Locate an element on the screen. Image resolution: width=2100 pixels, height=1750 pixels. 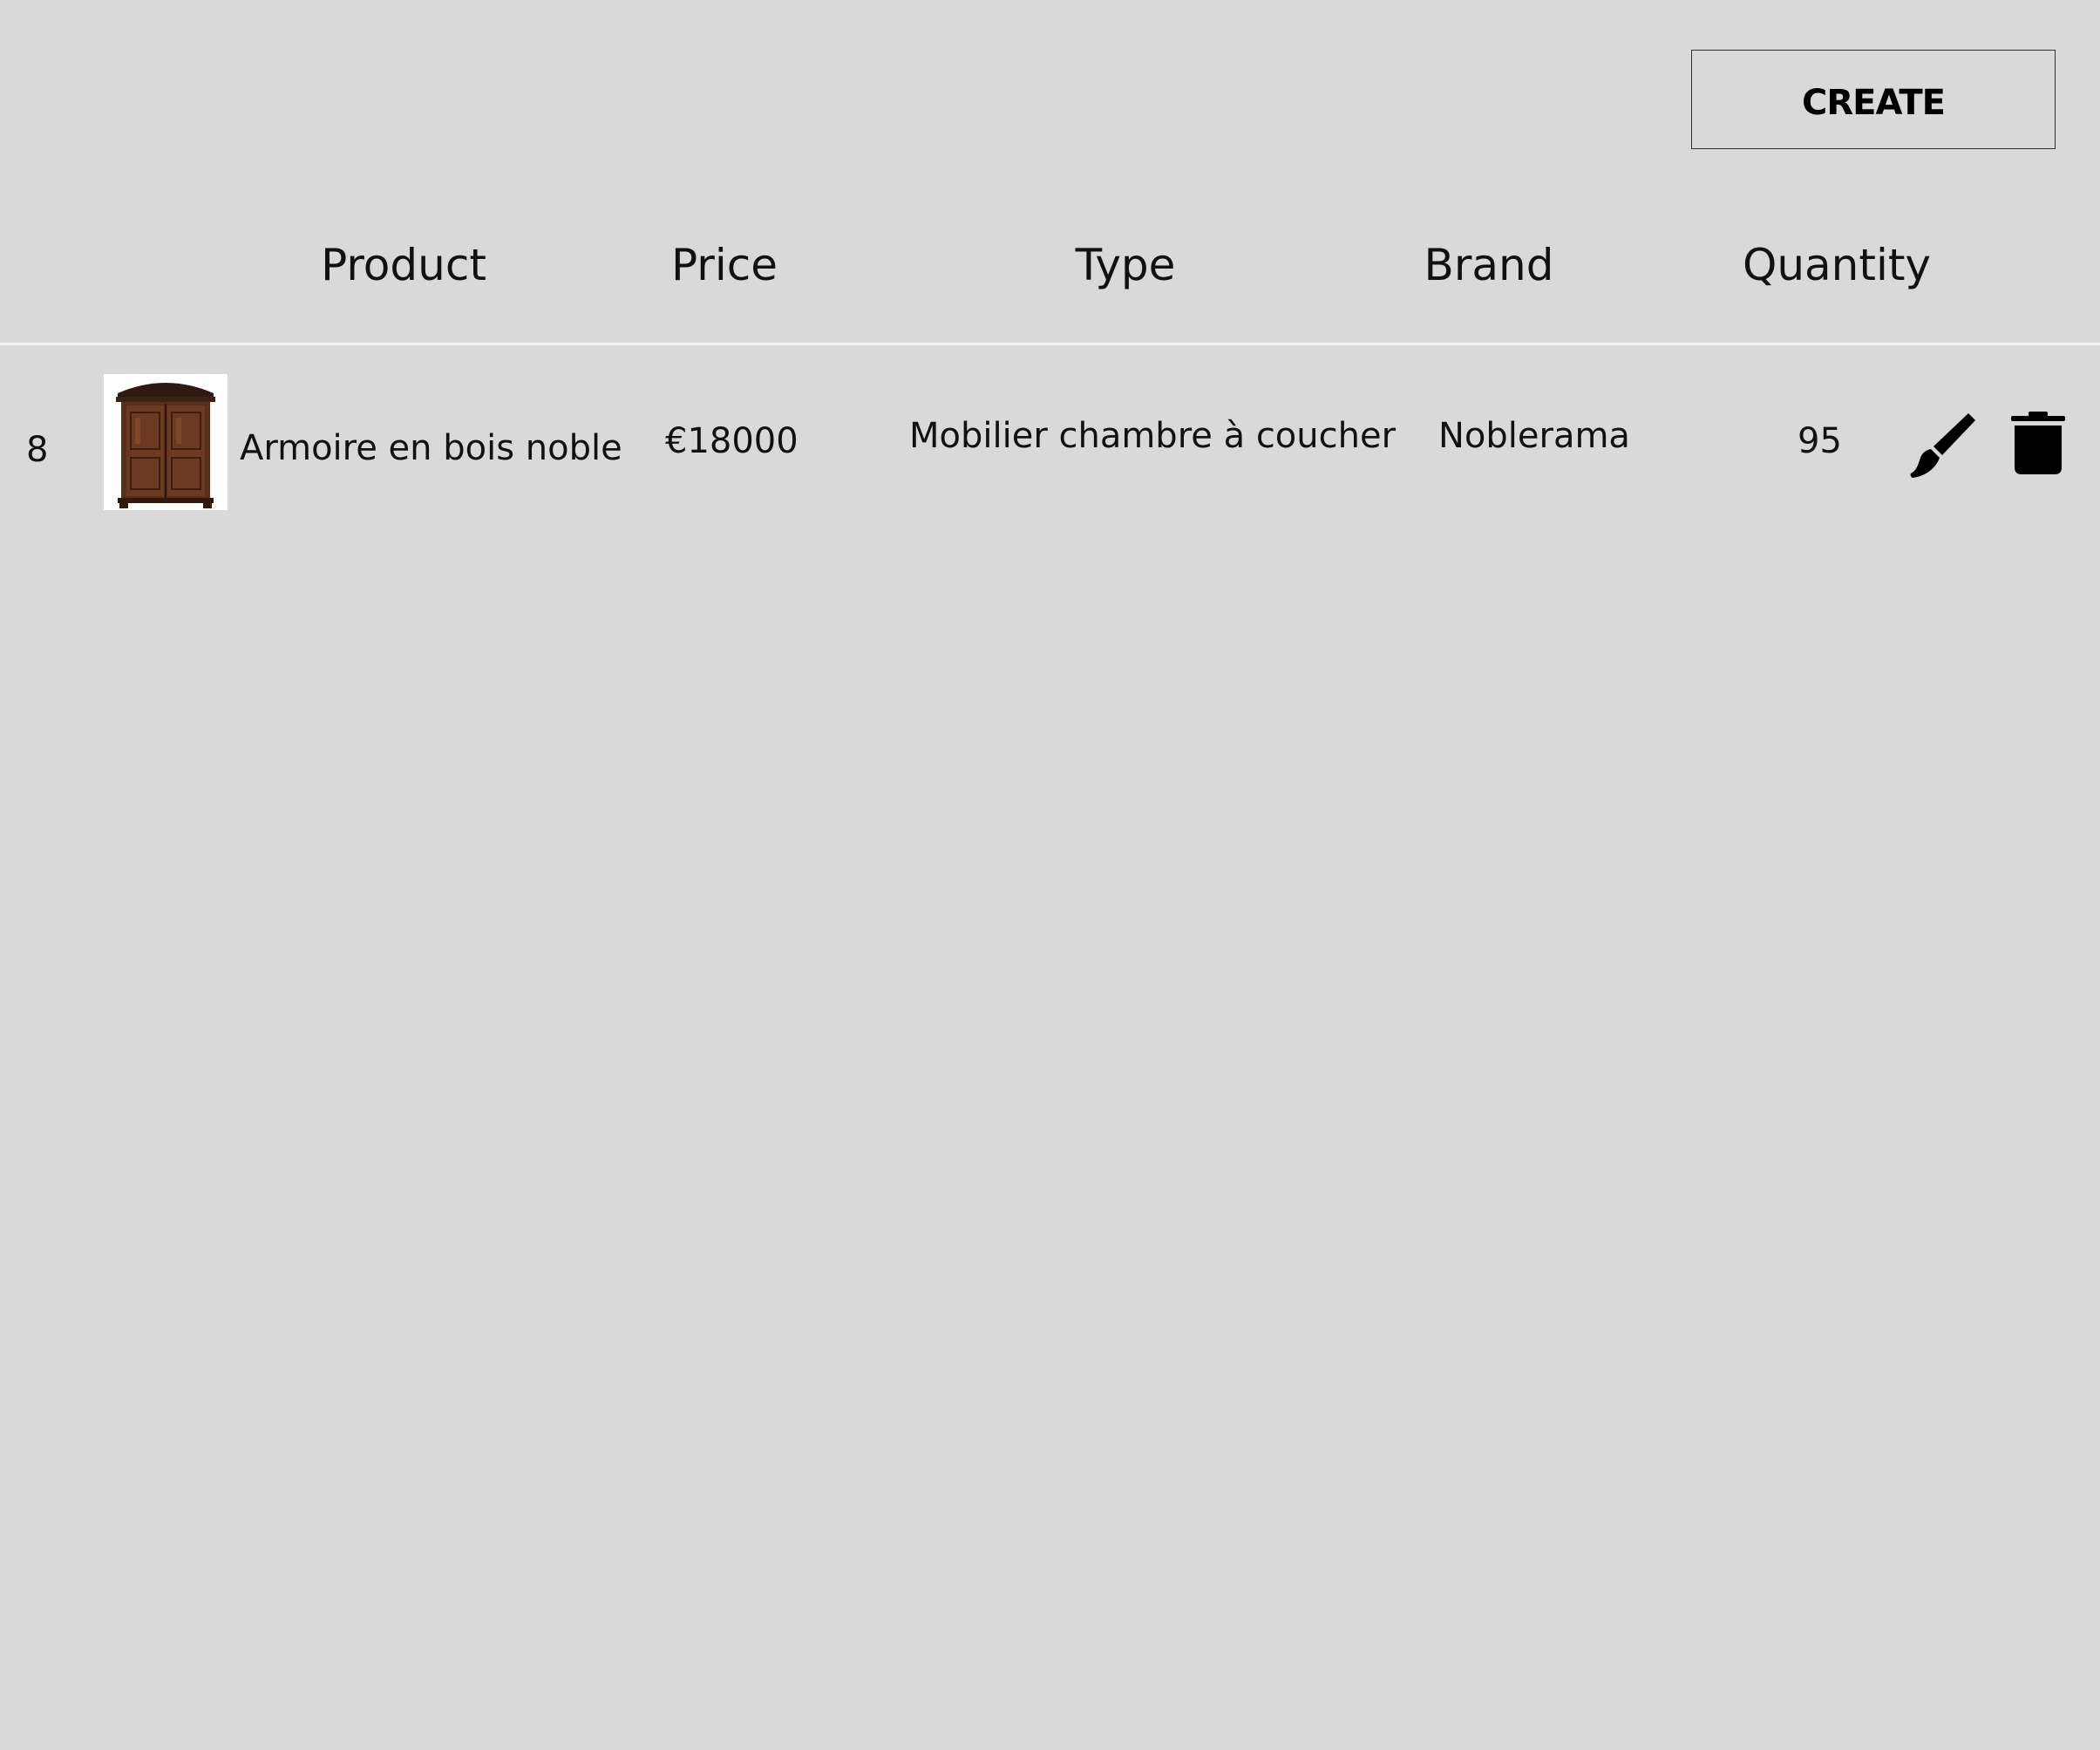
product-name: Armoire en bois noble is located at coordinates (431, 448).